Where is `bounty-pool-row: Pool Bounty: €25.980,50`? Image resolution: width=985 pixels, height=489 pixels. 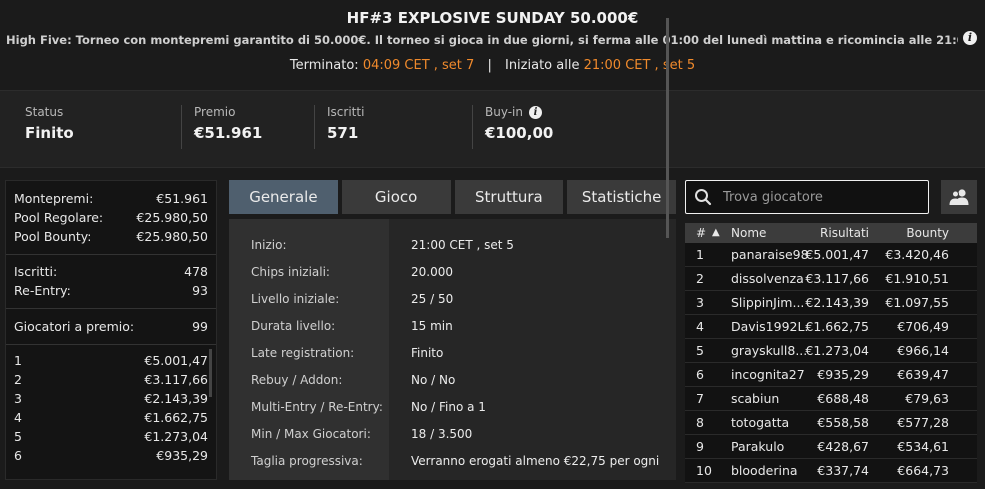
bounty-pool-row: Pool Bounty: €25.980,50 is located at coordinates (111, 236).